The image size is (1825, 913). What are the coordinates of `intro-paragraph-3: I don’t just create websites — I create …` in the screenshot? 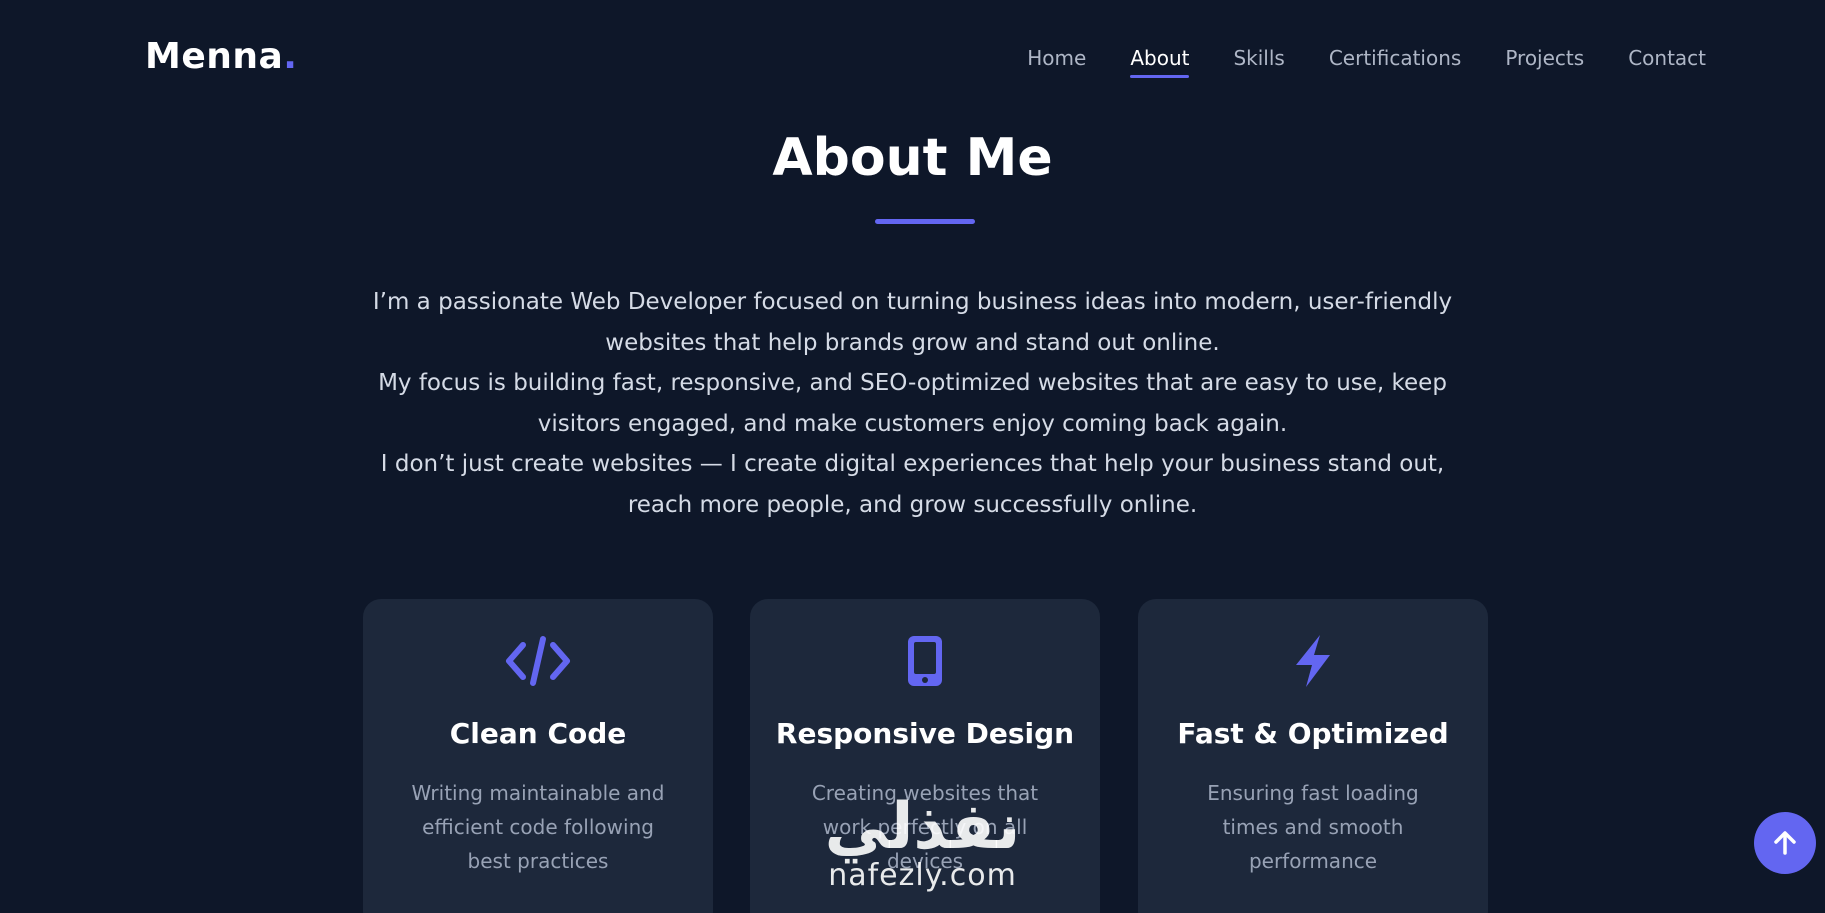 It's located at (912, 484).